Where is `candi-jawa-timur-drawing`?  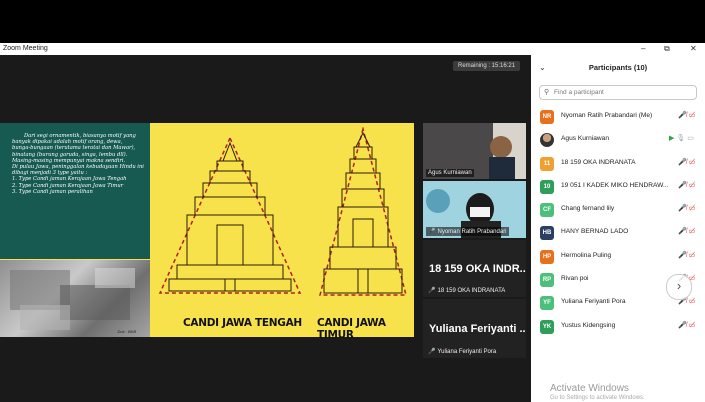
candi-jawa-timur-drawing is located at coordinates (363, 211).